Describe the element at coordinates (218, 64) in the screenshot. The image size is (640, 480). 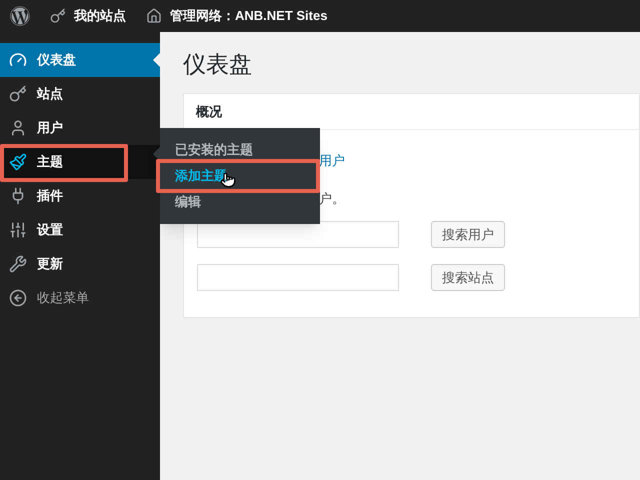
I see `page-title: 仪表盘` at that location.